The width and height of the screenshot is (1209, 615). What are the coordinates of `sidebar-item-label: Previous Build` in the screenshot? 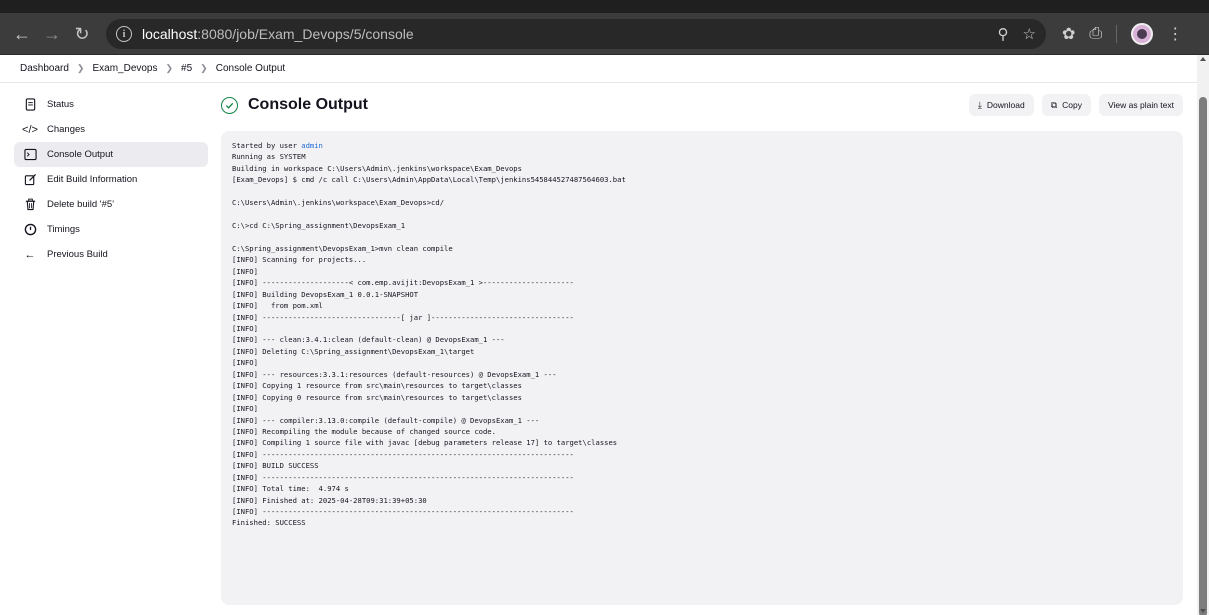 It's located at (77, 254).